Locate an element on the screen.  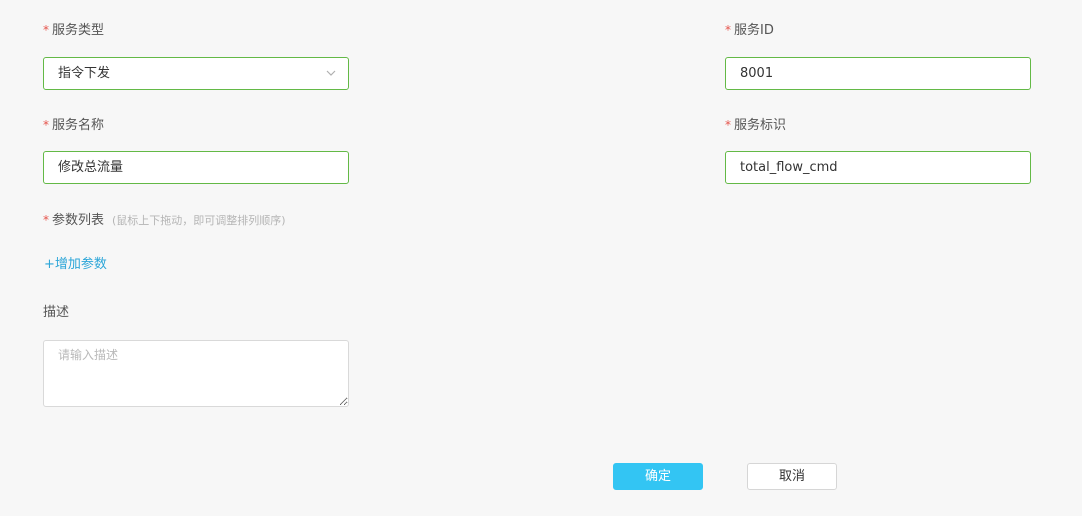
service-type-label: * 服务类型 is located at coordinates (74, 30).